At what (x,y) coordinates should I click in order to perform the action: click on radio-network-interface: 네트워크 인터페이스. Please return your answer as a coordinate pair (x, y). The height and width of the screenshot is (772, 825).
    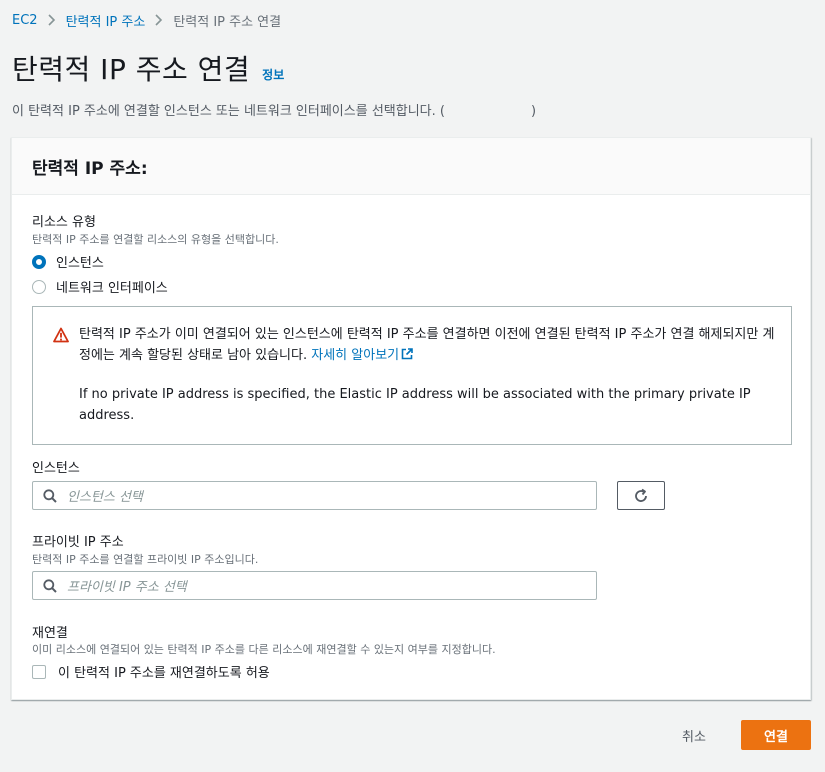
    Looking at the image, I should click on (100, 286).